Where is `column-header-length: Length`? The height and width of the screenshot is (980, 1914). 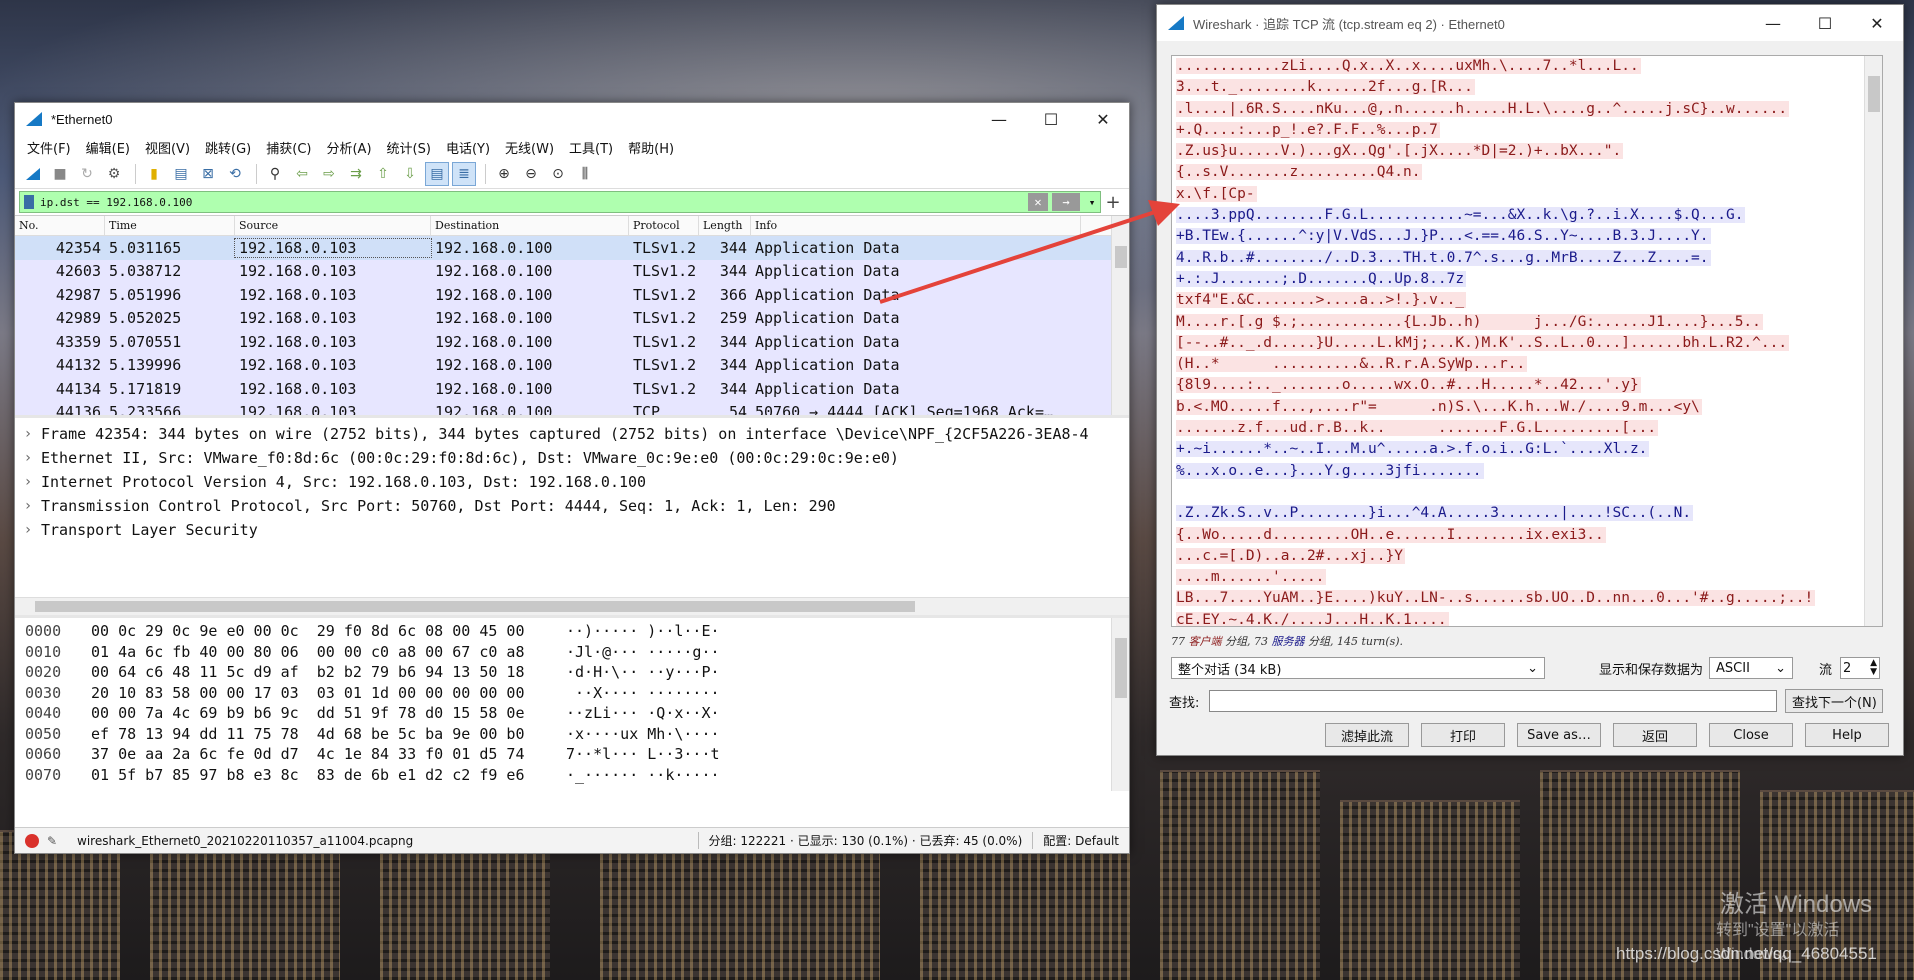
column-header-length: Length is located at coordinates (725, 225).